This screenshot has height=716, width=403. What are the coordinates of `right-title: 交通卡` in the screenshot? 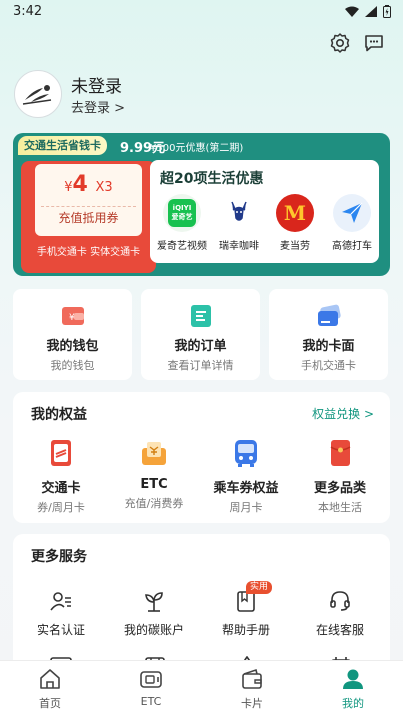 It's located at (61, 488).